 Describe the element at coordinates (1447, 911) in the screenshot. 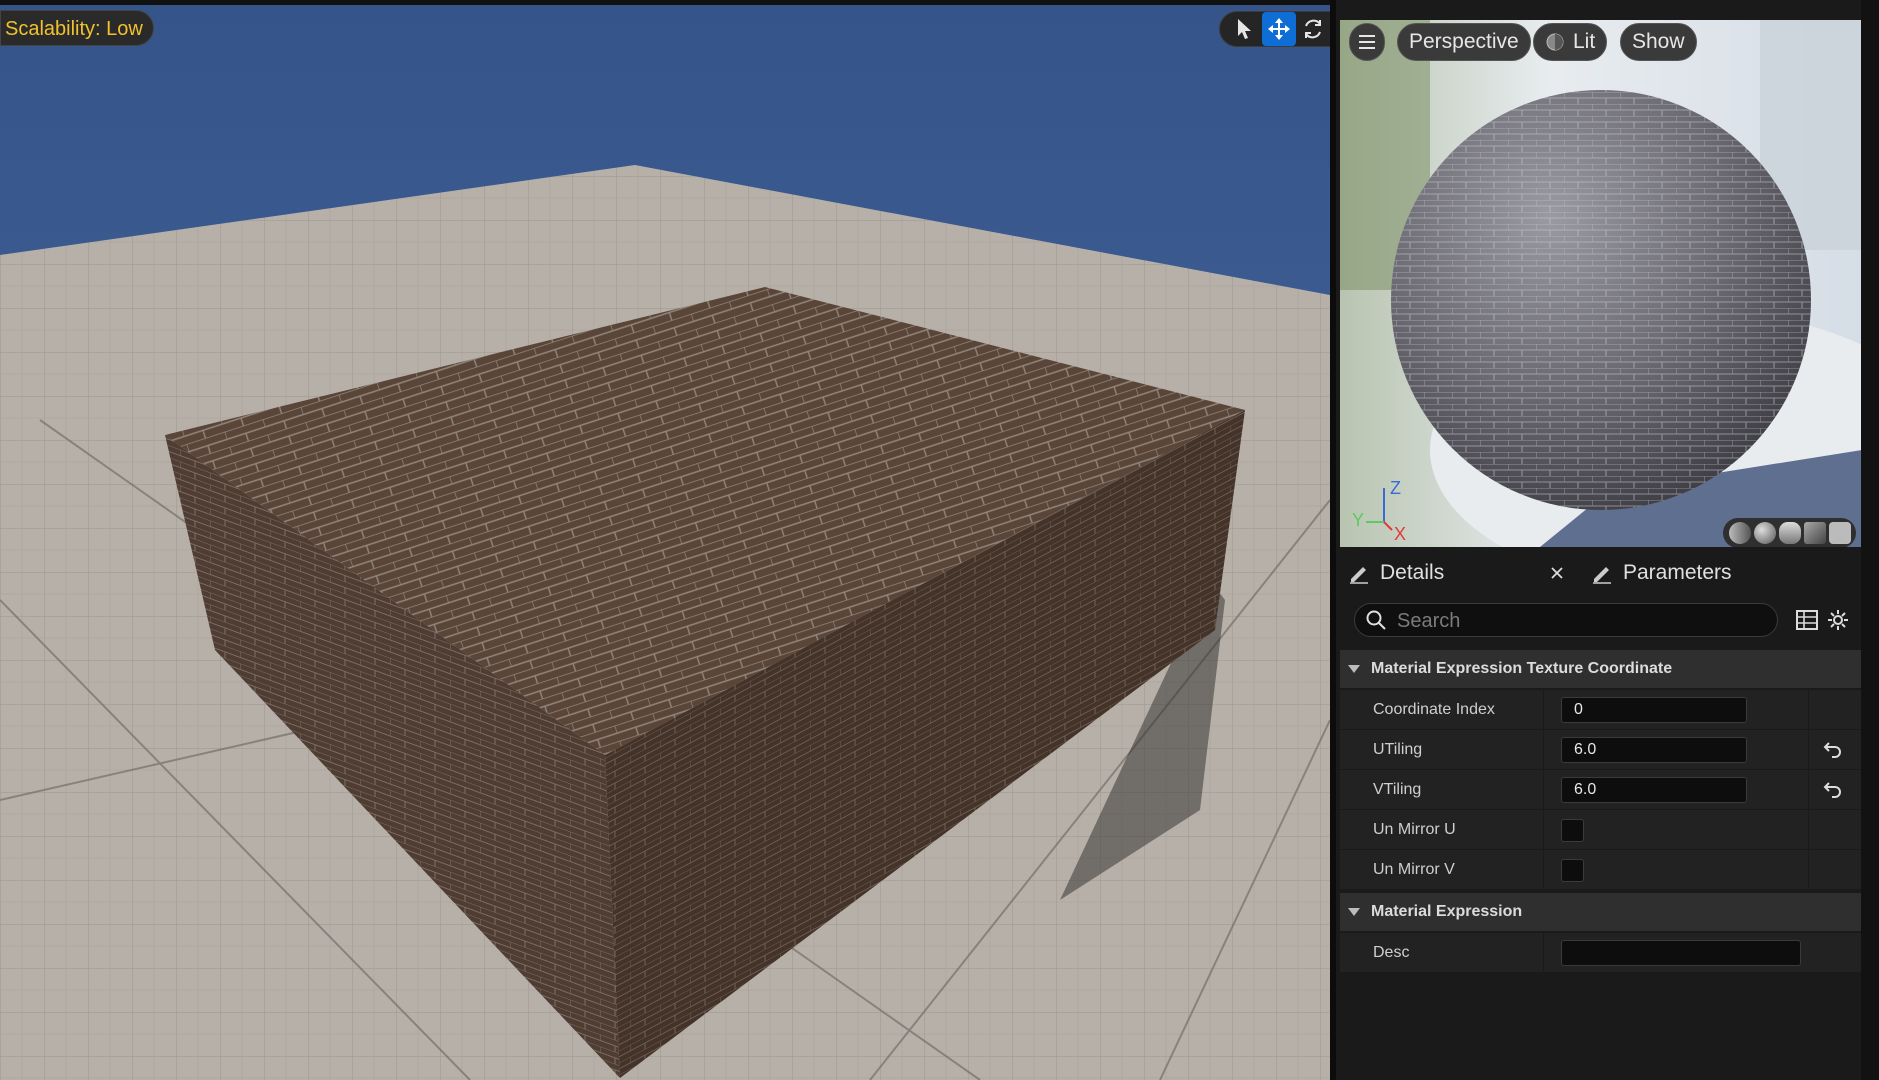

I see `section-title: Material Expression` at that location.